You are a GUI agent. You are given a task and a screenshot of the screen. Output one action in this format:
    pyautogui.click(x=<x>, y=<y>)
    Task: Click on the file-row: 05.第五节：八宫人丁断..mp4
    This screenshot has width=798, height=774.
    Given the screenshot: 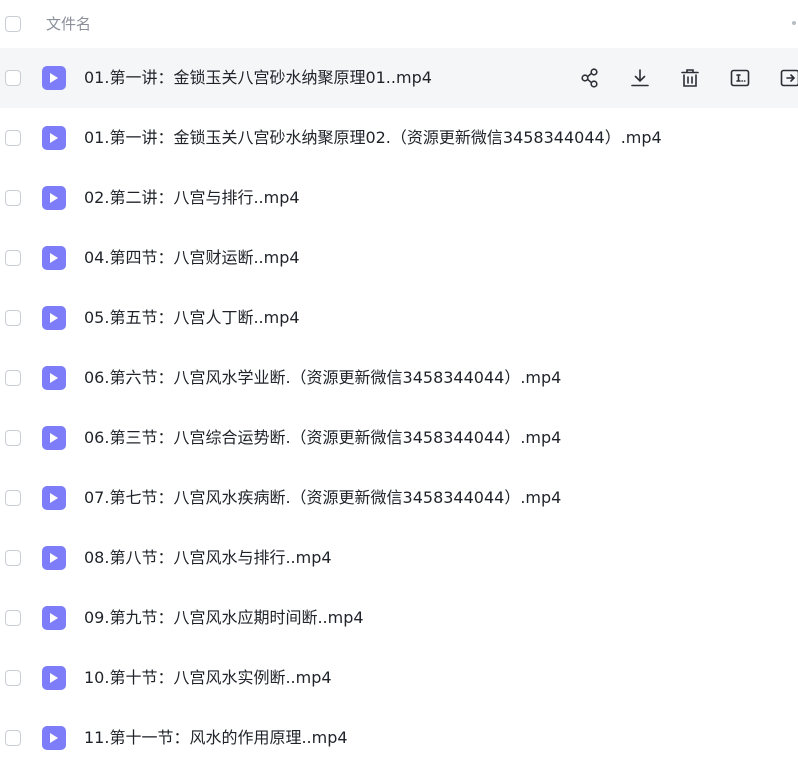 What is the action you would take?
    pyautogui.click(x=399, y=318)
    